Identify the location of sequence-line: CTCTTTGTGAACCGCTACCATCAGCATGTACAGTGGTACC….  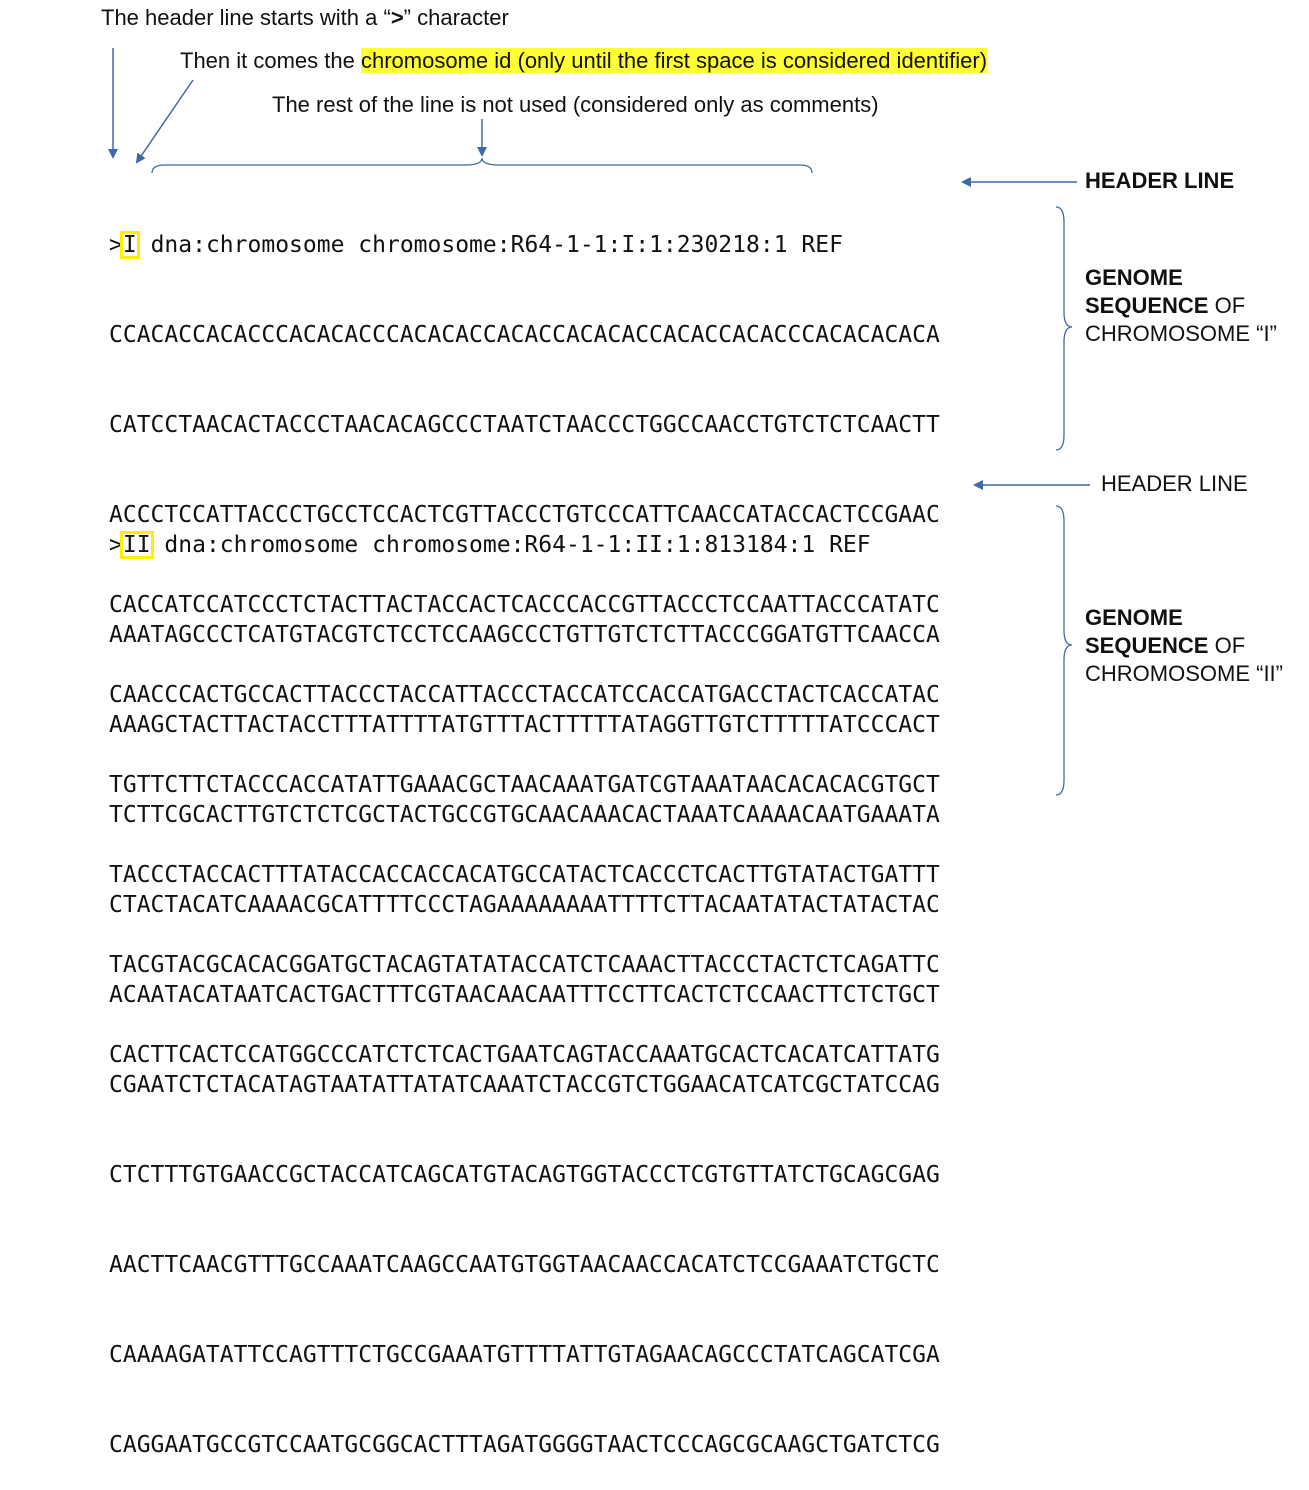
(524, 1175).